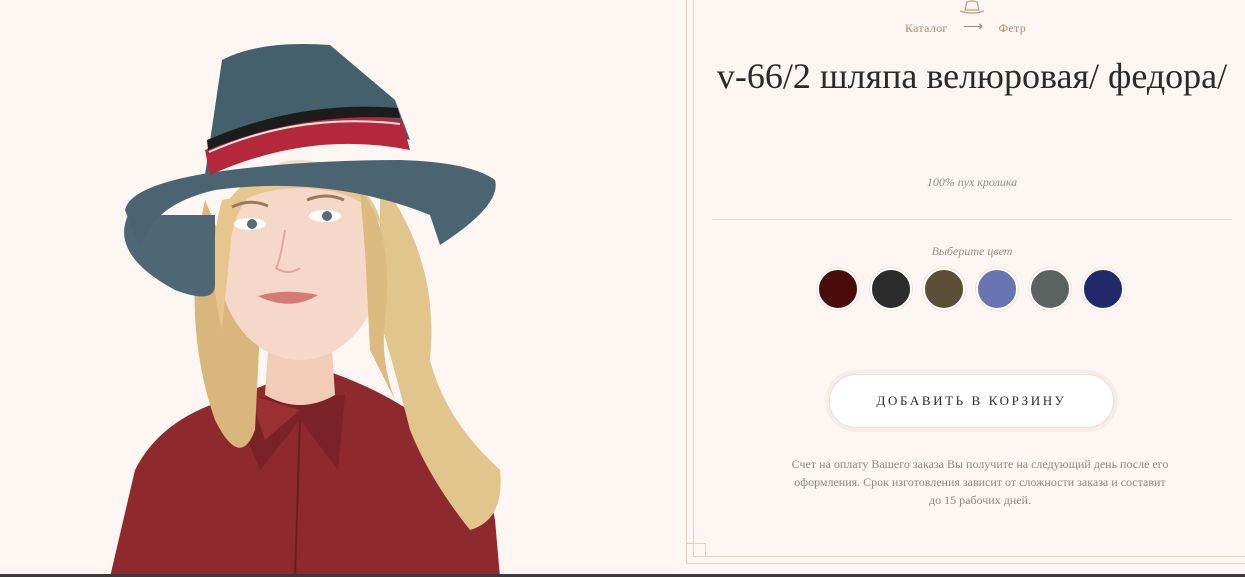  Describe the element at coordinates (696, 550) in the screenshot. I see `frame-corner` at that location.